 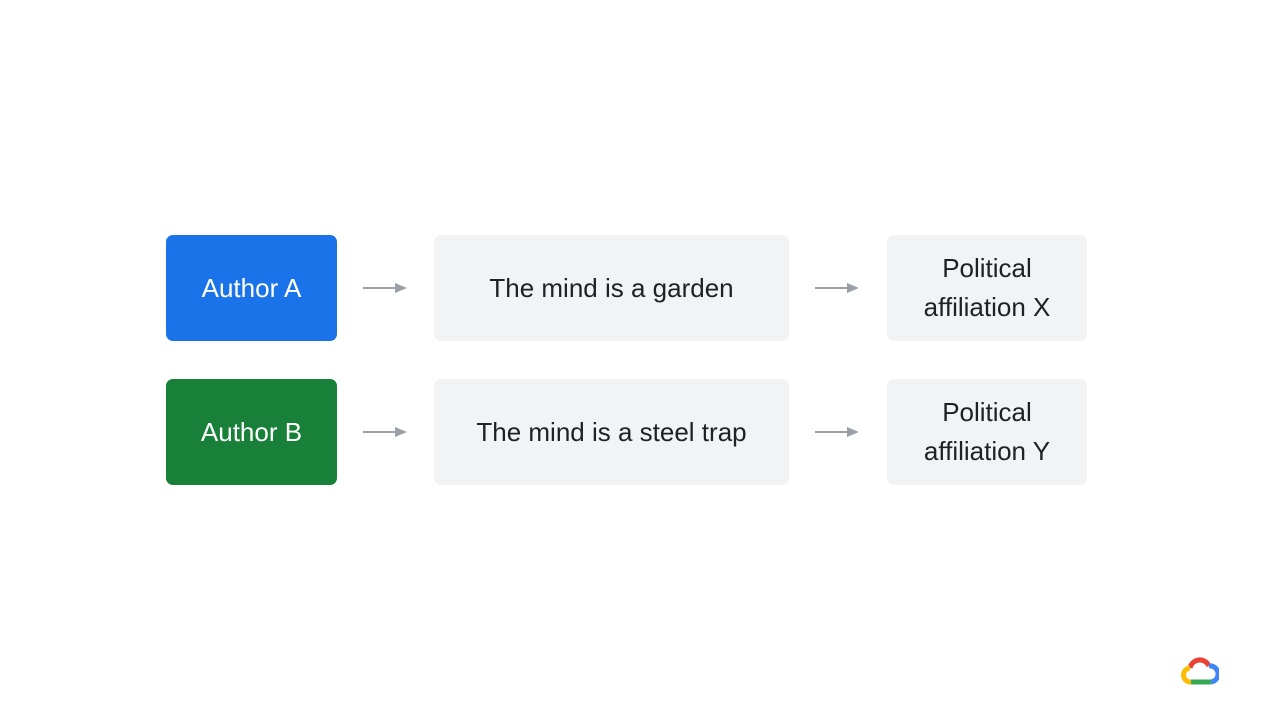 I want to click on affiliation-label-1: Political affiliation X, so click(x=987, y=287).